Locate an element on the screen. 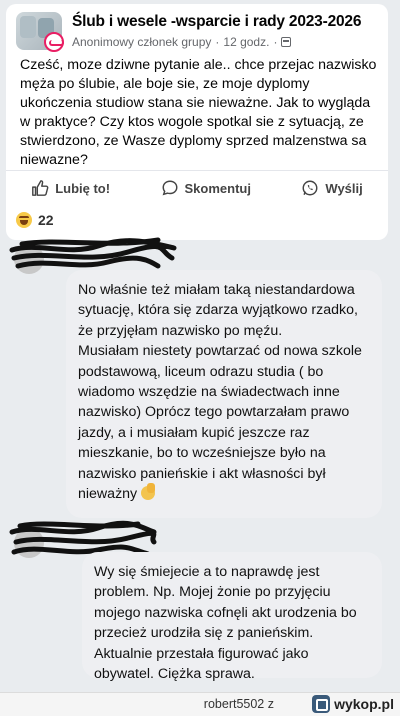 The height and width of the screenshot is (716, 400). like-button: Lubię to! is located at coordinates (70, 188).